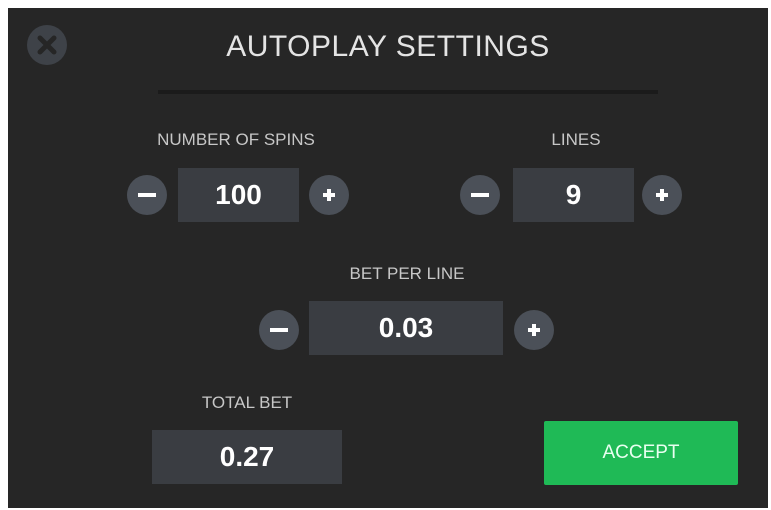 This screenshot has width=771, height=510. Describe the element at coordinates (236, 139) in the screenshot. I see `spins-label: NUMBER OF SPINS` at that location.